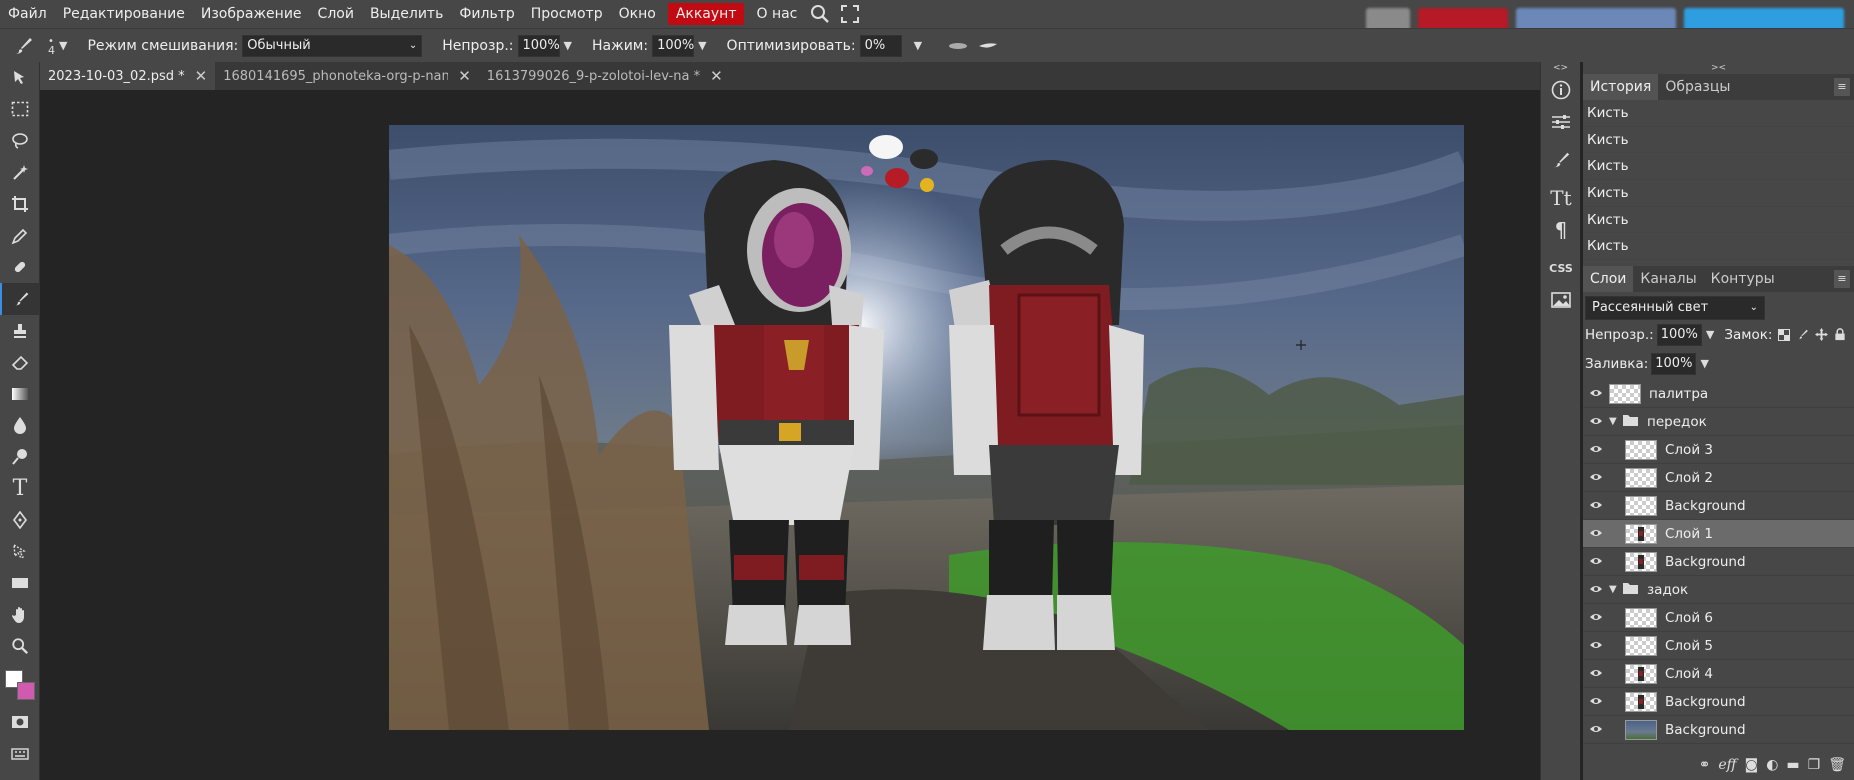 The width and height of the screenshot is (1854, 780). I want to click on pressure-dropdown-icon: ▼, so click(702, 45).